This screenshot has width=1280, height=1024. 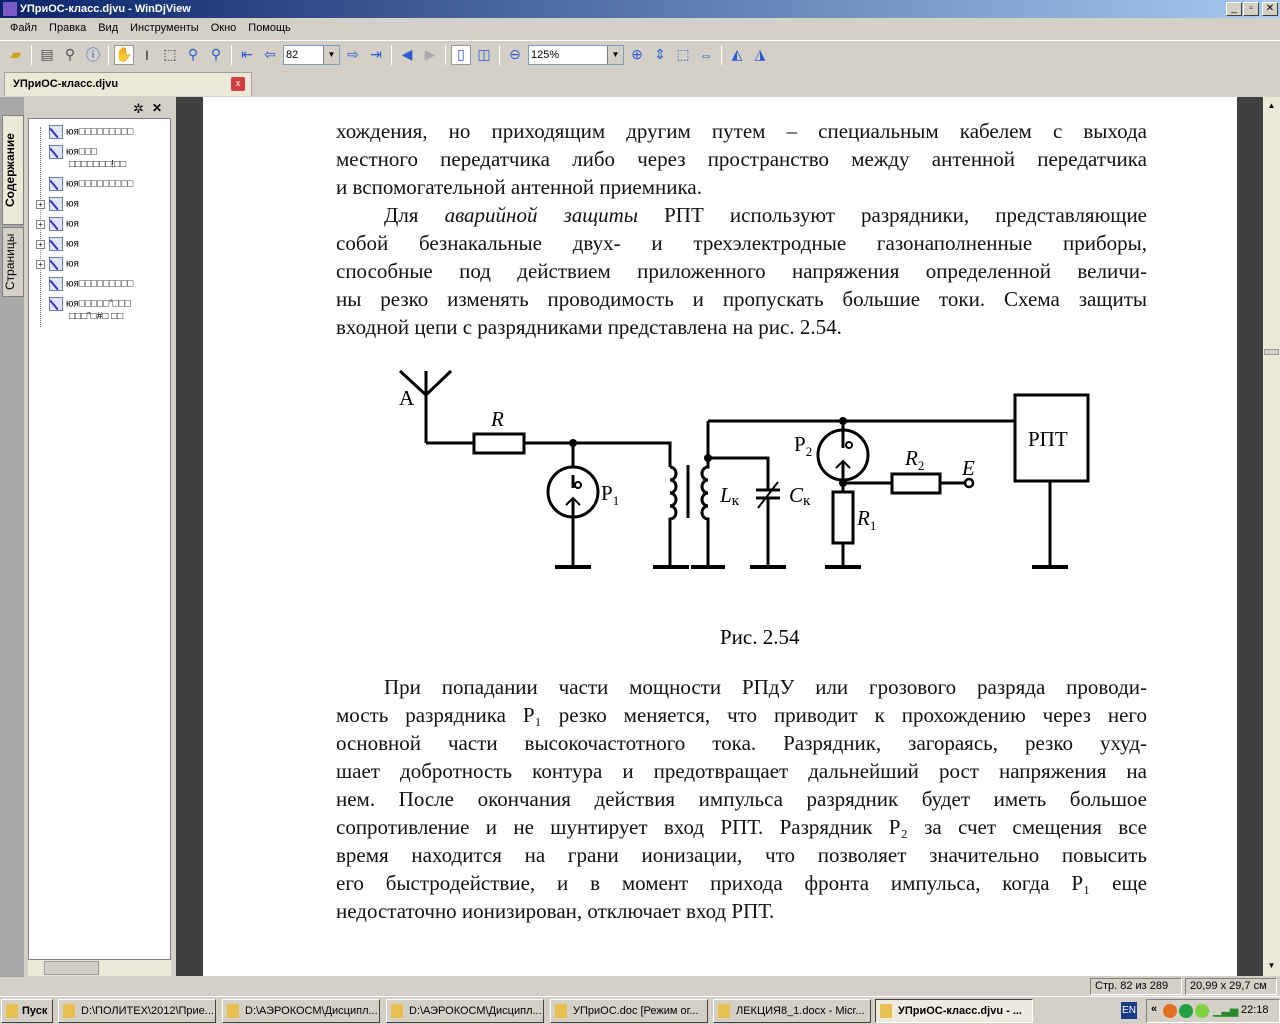 What do you see at coordinates (1231, 986) in the screenshot?
I see `status-page-size: 20,99 x 29,7 см` at bounding box center [1231, 986].